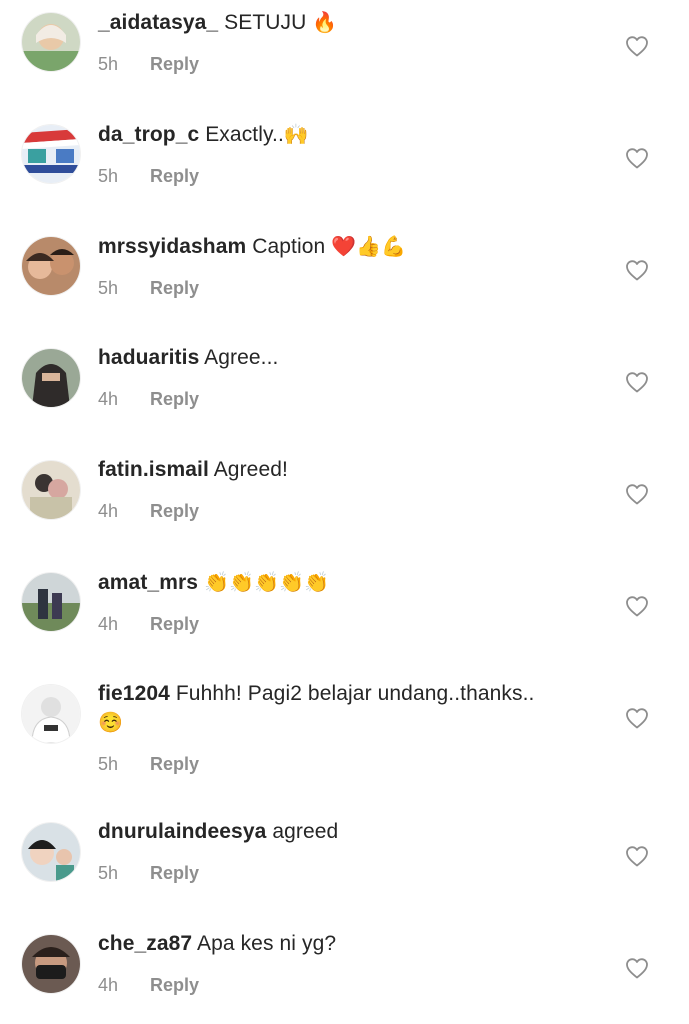 This screenshot has height=1024, width=689. Describe the element at coordinates (355, 693) in the screenshot. I see `comment-text: Fuhhh! Pagi2 belajar undang..thanks..` at that location.